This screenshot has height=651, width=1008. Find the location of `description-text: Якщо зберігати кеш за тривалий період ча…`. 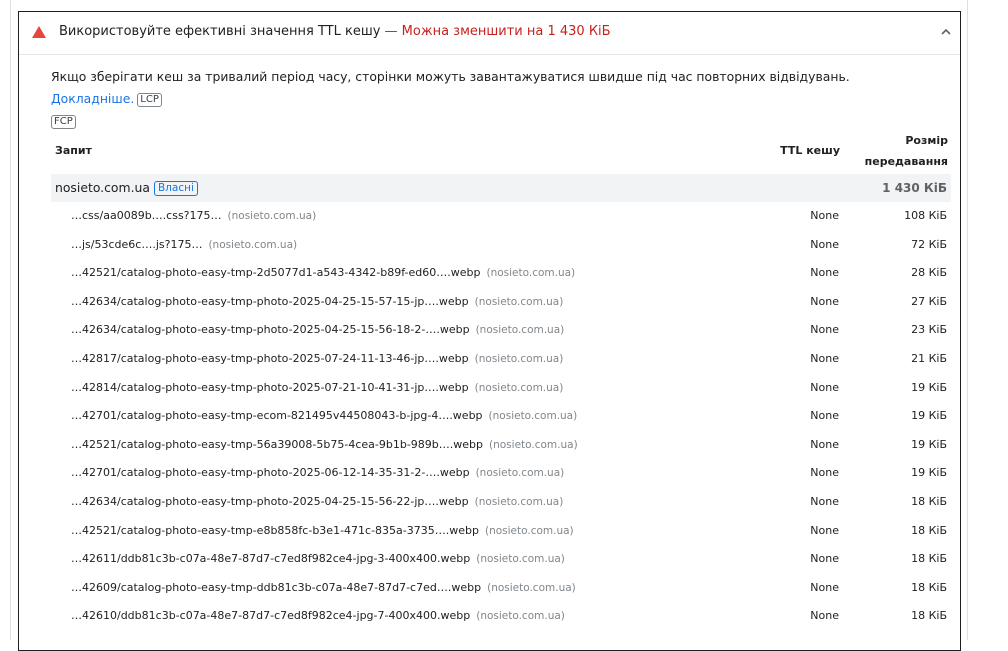

description-text: Якщо зберігати кеш за тривалий період ча… is located at coordinates (450, 76).